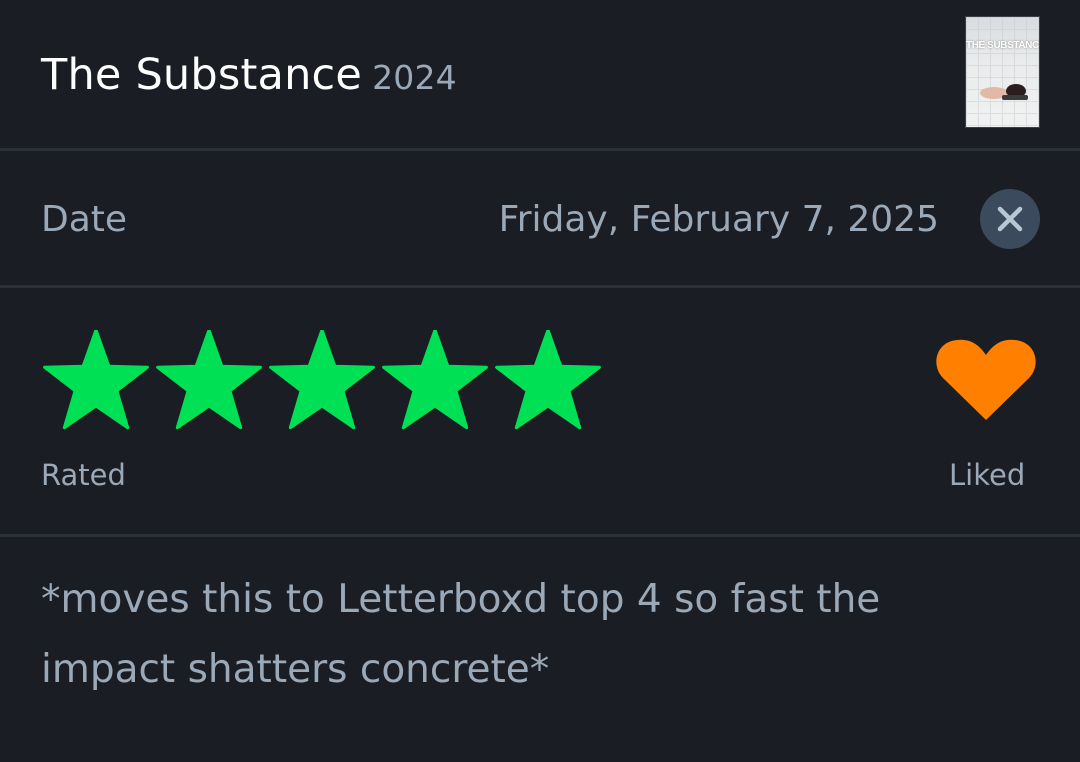 This screenshot has width=1080, height=762. I want to click on poster-title: THE SUBSTANCE, so click(1003, 45).